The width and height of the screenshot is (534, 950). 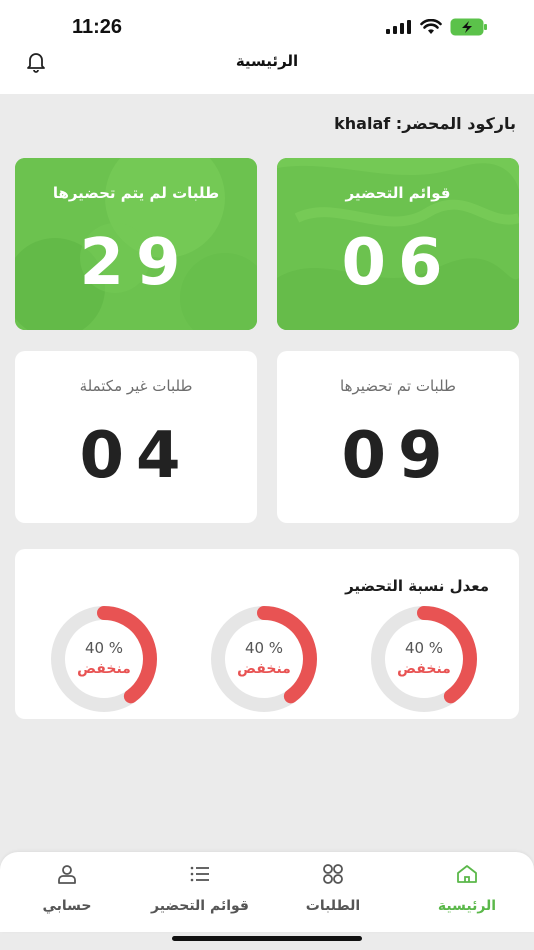 I want to click on card-label: طلبات غير مكتملة, so click(x=136, y=386).